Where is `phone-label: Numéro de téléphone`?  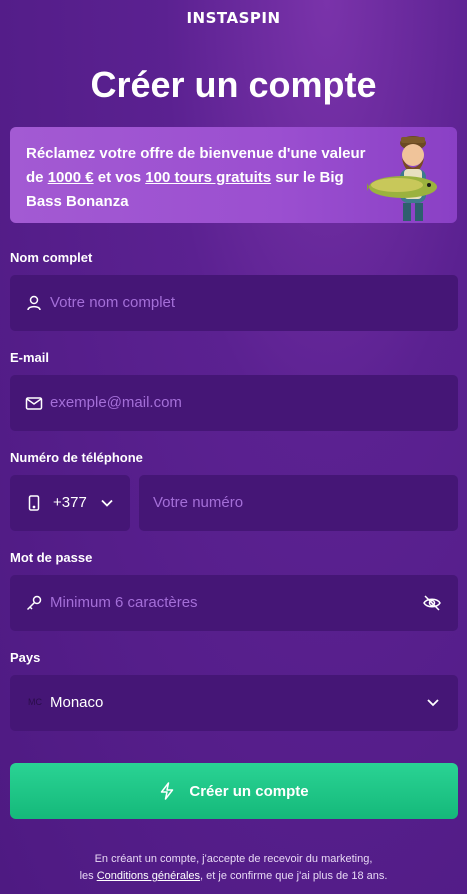 phone-label: Numéro de téléphone is located at coordinates (76, 457).